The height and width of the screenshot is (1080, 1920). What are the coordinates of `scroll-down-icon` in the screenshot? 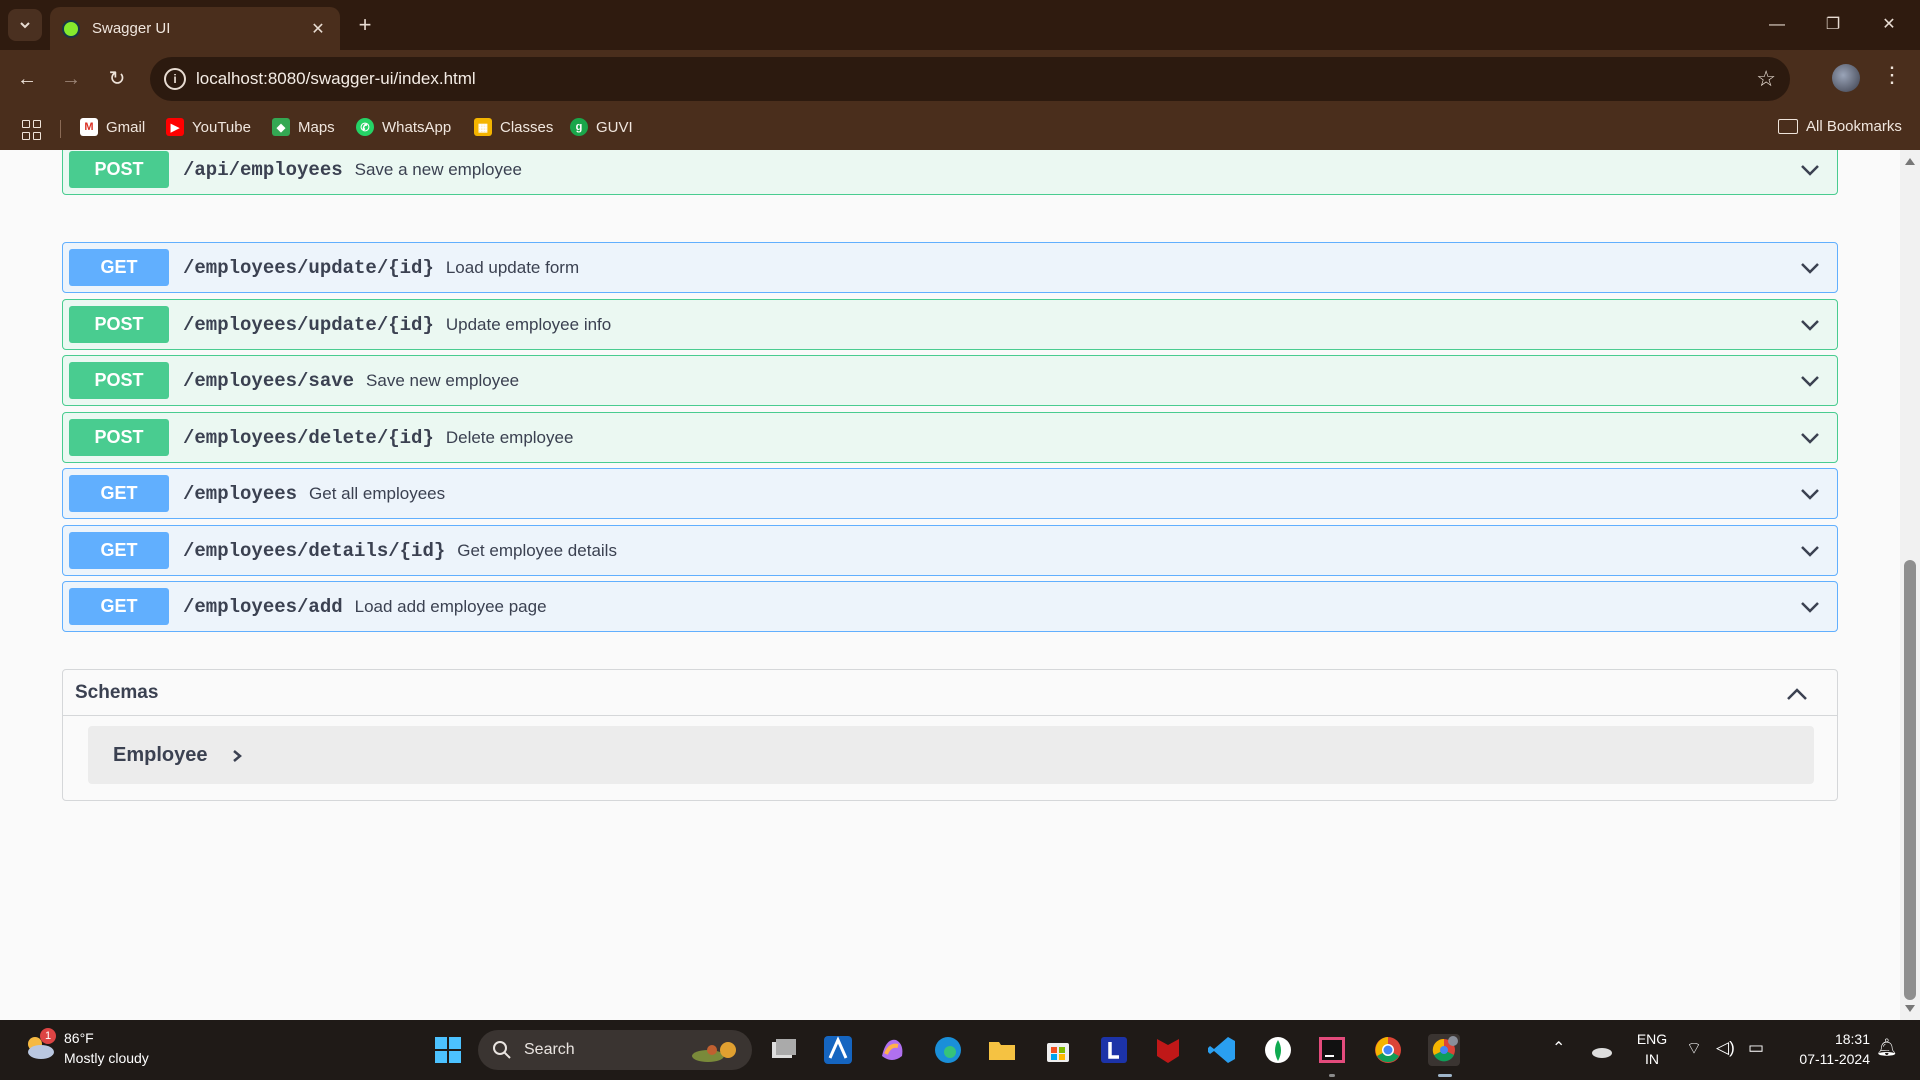 It's located at (1910, 1008).